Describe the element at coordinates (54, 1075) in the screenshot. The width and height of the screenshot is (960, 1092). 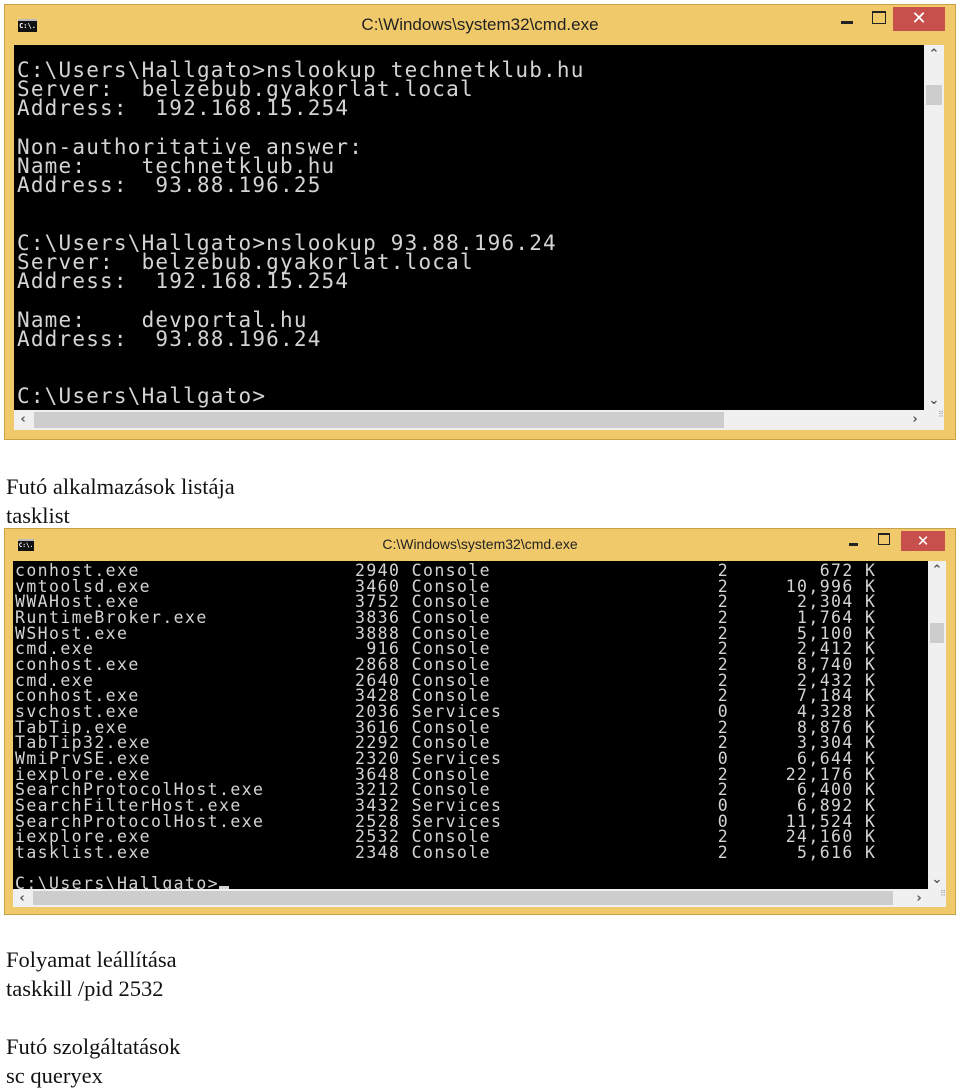
I see `caption-command: sc queryex` at that location.